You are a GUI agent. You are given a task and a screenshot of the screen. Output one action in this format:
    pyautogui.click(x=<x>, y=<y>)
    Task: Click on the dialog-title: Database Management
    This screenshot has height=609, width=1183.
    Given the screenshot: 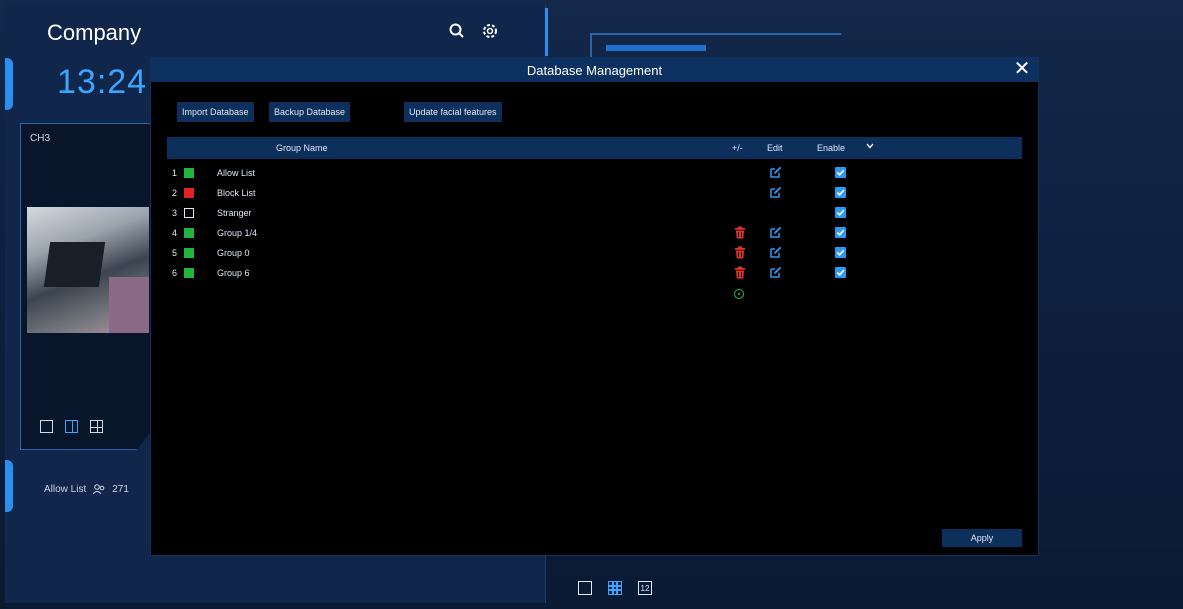 What is the action you would take?
    pyautogui.click(x=594, y=70)
    